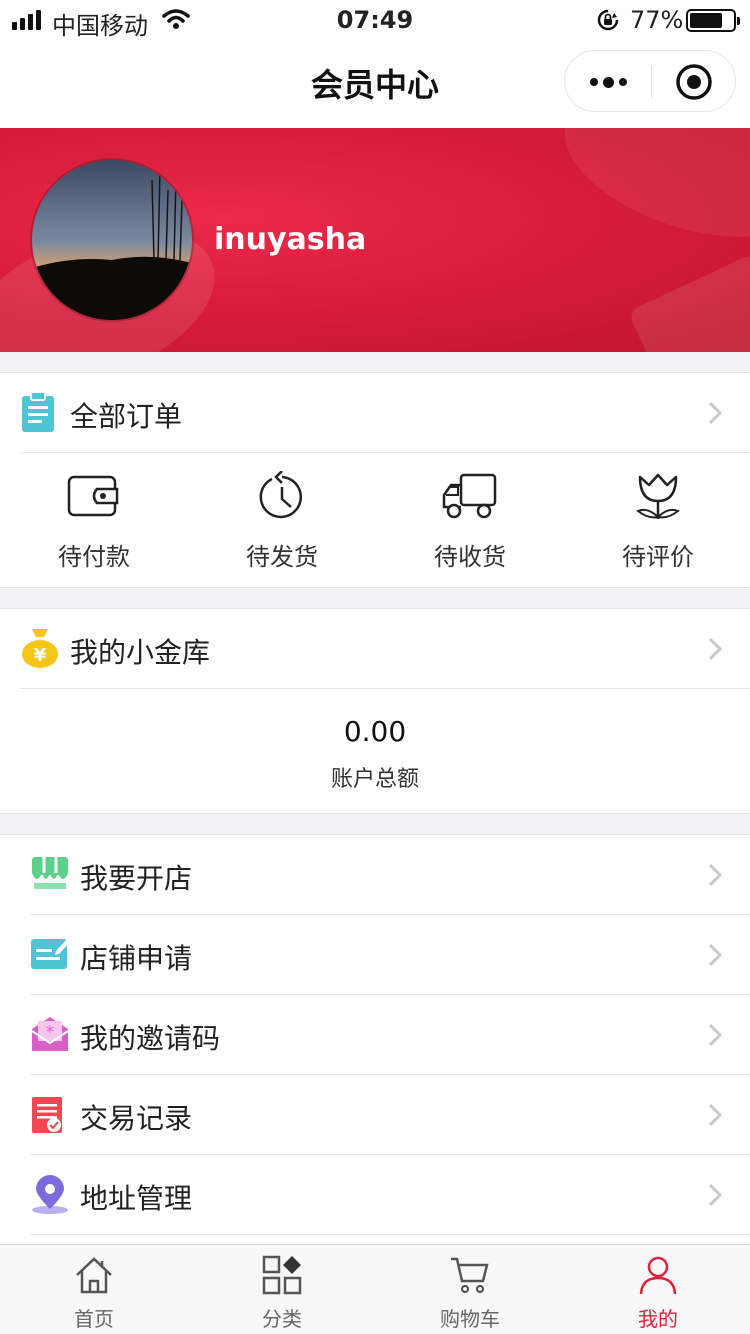 Image resolution: width=750 pixels, height=1334 pixels. I want to click on menu-item-address: 地址管理, so click(375, 1195).